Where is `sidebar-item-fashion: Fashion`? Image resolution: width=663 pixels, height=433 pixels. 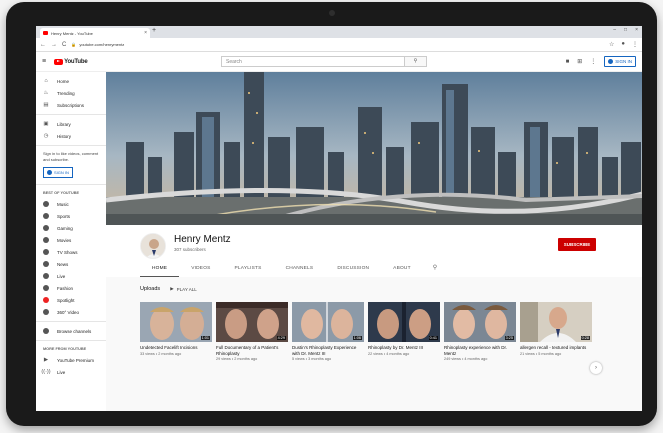 sidebar-item-fashion: Fashion is located at coordinates (71, 288).